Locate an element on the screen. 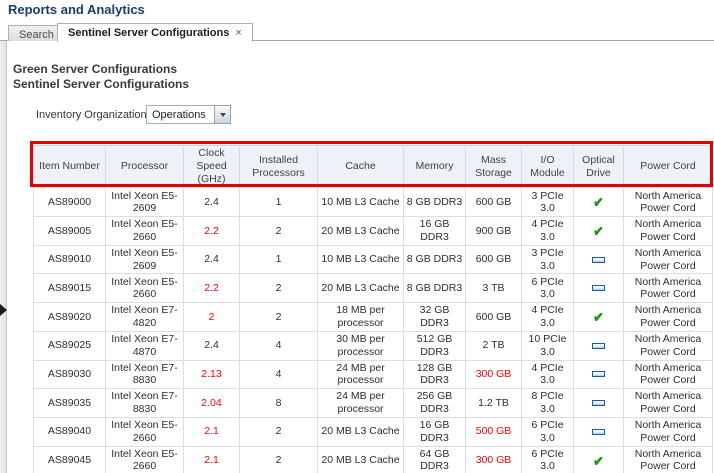 This screenshot has width=714, height=473. cell-io-module: 10 PCIe 3.0 is located at coordinates (547, 346).